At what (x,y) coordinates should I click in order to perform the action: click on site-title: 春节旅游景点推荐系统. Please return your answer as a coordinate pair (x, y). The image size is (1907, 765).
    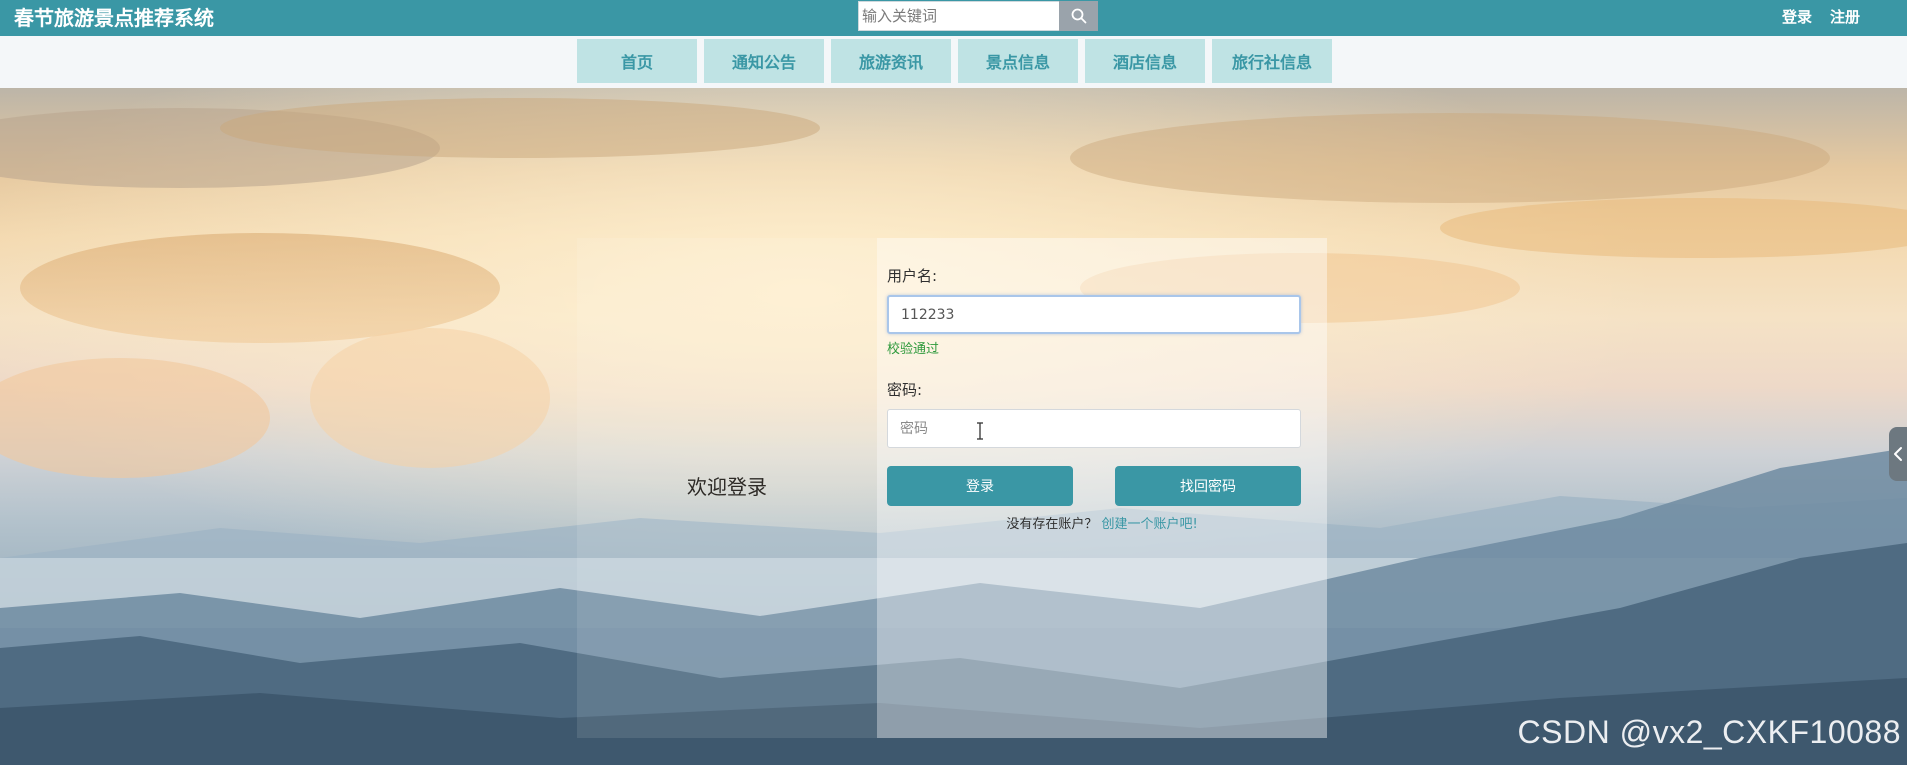
    Looking at the image, I should click on (114, 18).